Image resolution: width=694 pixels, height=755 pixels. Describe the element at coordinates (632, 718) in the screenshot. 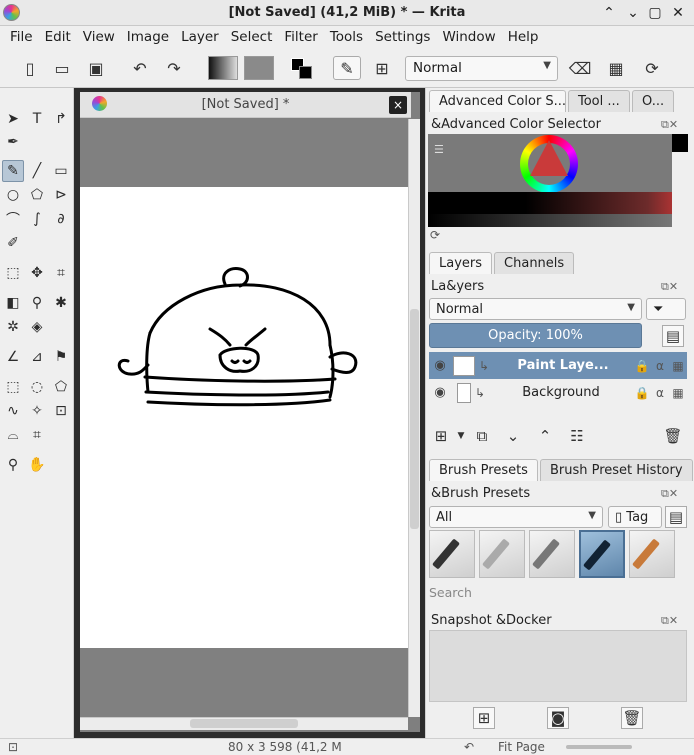

I see `delete-snapshot-icon: 🗑` at that location.